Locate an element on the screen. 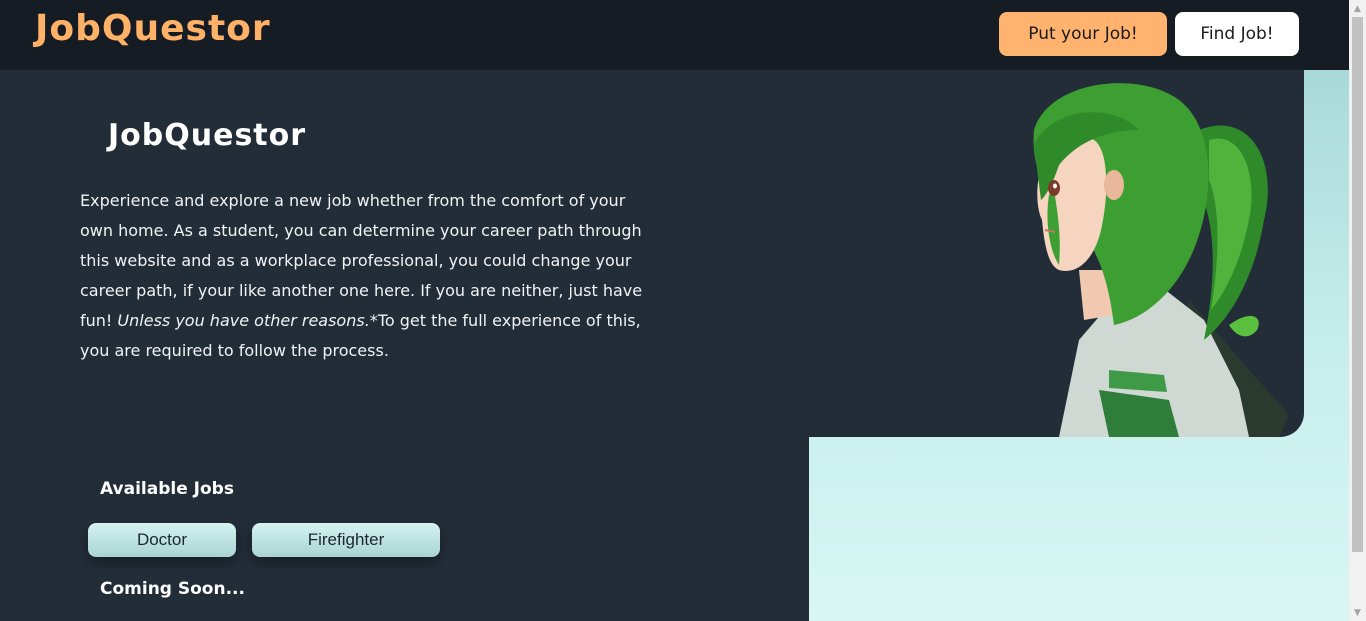 Image resolution: width=1366 pixels, height=621 pixels. job-doctor-button: Doctor is located at coordinates (162, 540).